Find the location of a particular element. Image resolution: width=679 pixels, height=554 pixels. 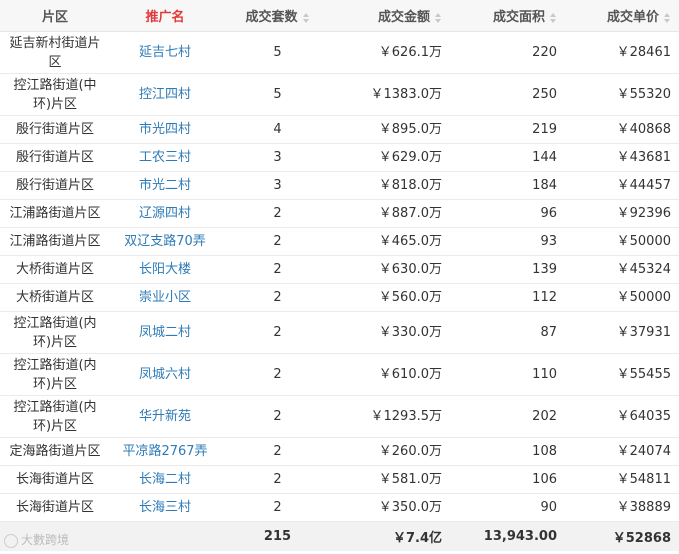

row-price: ￥28461 is located at coordinates (622, 52).